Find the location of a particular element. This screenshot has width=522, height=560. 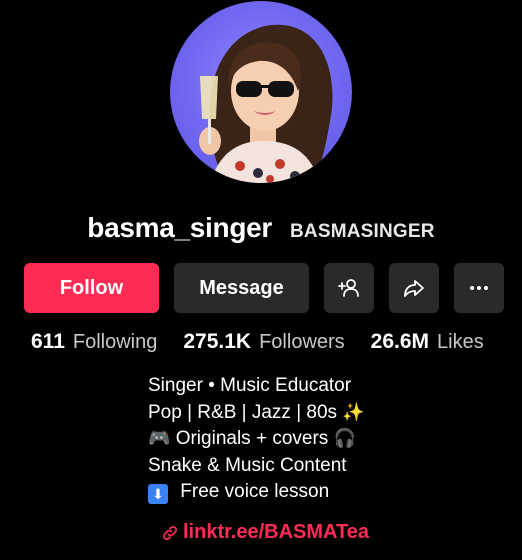

headphones-icon: 🎧 is located at coordinates (344, 438).